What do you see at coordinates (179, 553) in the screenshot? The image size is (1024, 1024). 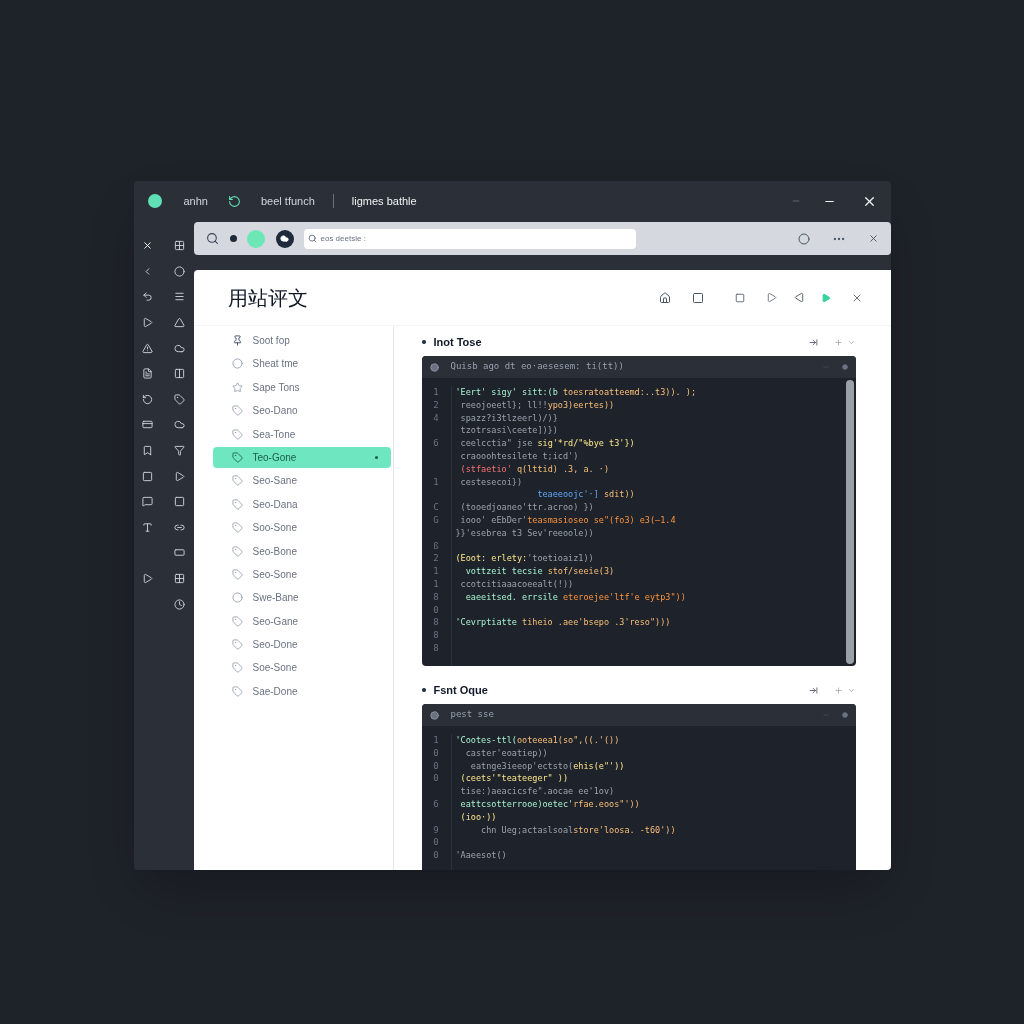 I see `rectangle-icon` at bounding box center [179, 553].